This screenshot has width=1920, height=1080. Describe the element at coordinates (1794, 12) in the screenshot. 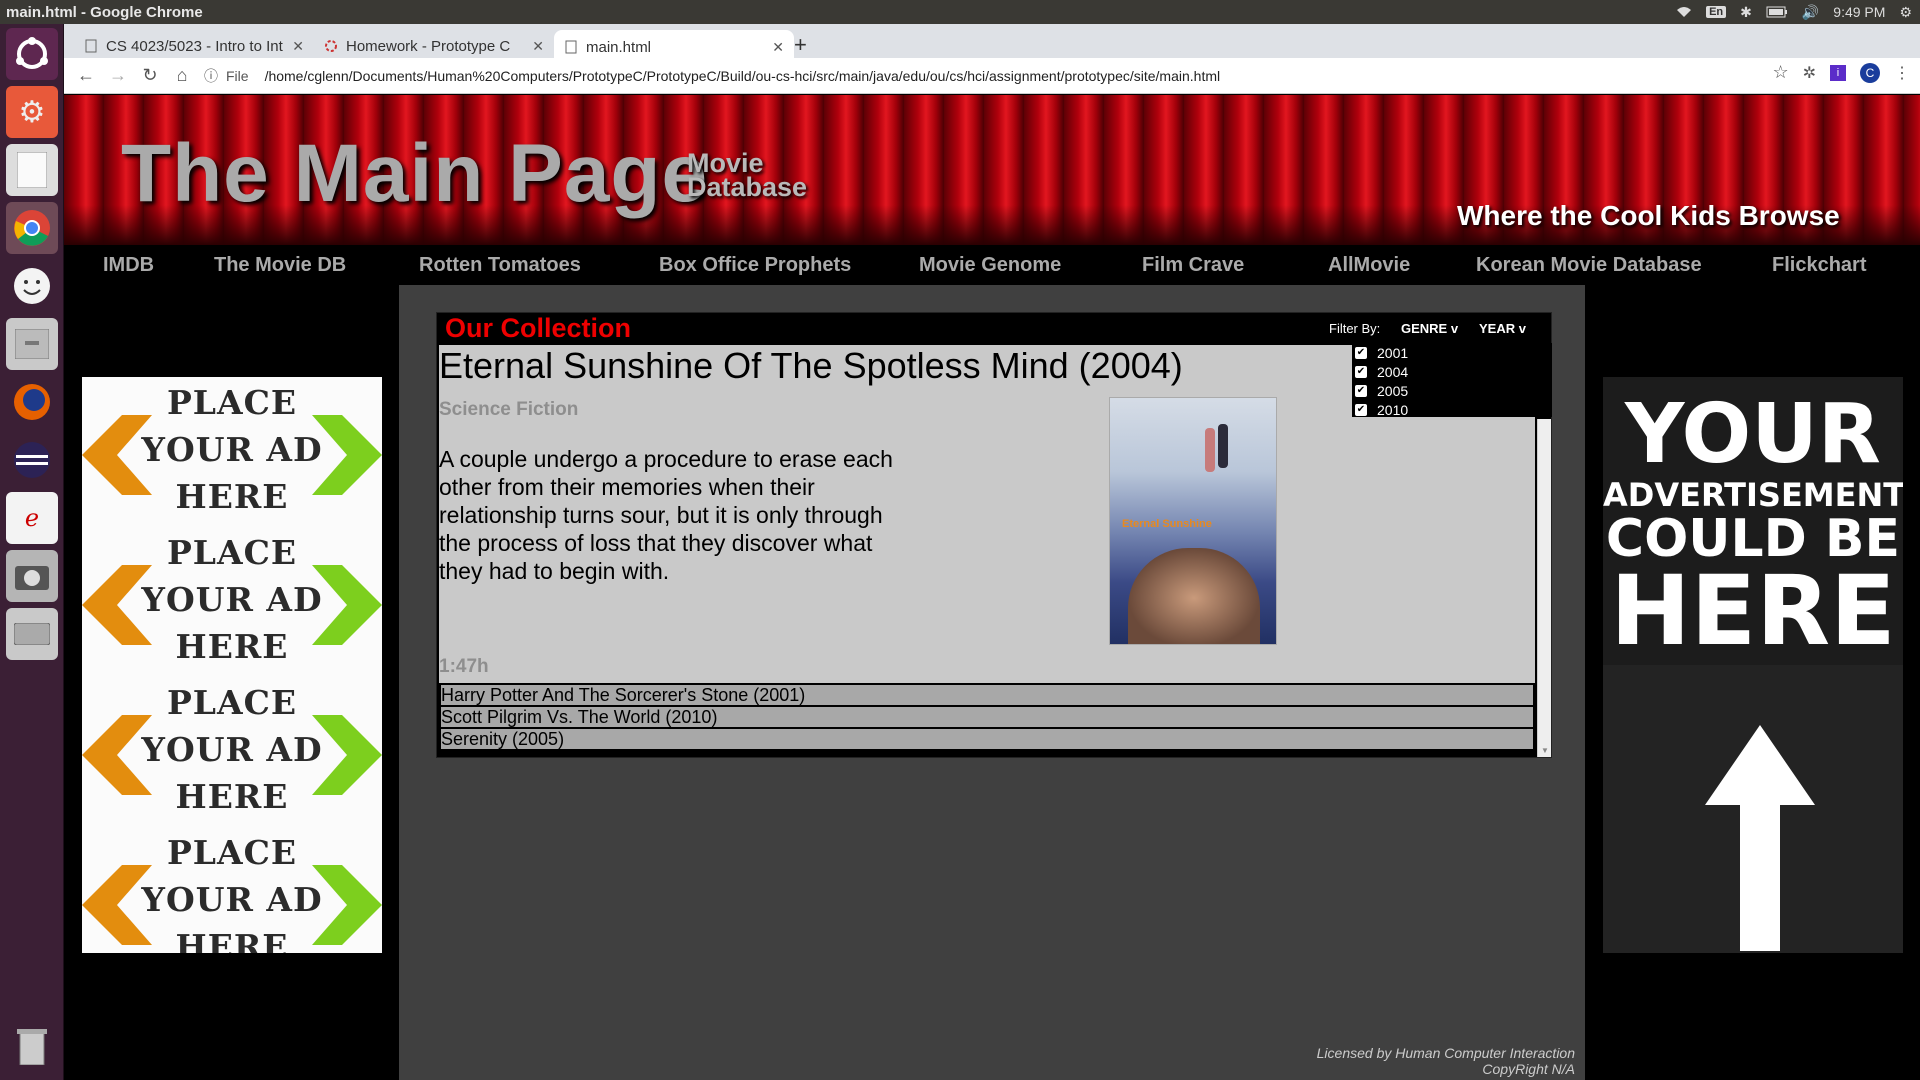

I see `system-tray: En ✱ 🔊 9:49 PM ⚙` at that location.